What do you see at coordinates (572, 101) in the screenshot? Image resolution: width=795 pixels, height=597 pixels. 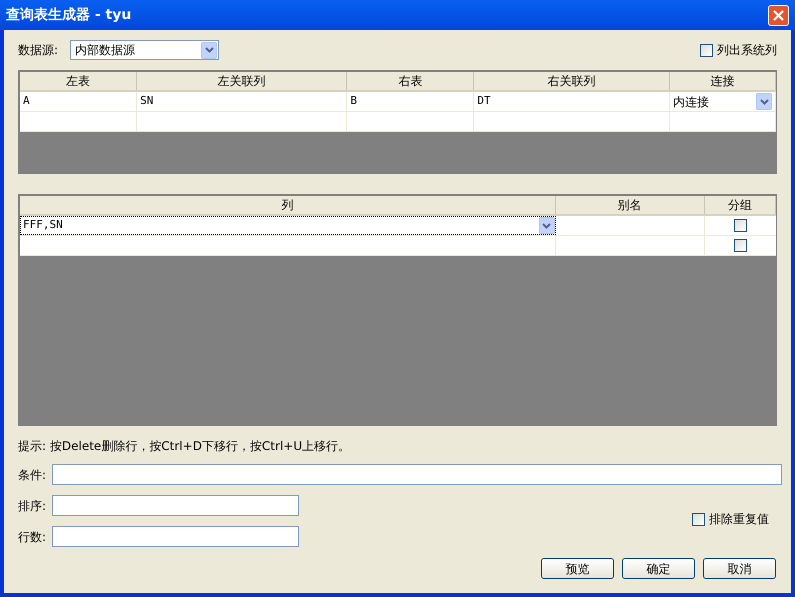 I see `table-cell: DT` at bounding box center [572, 101].